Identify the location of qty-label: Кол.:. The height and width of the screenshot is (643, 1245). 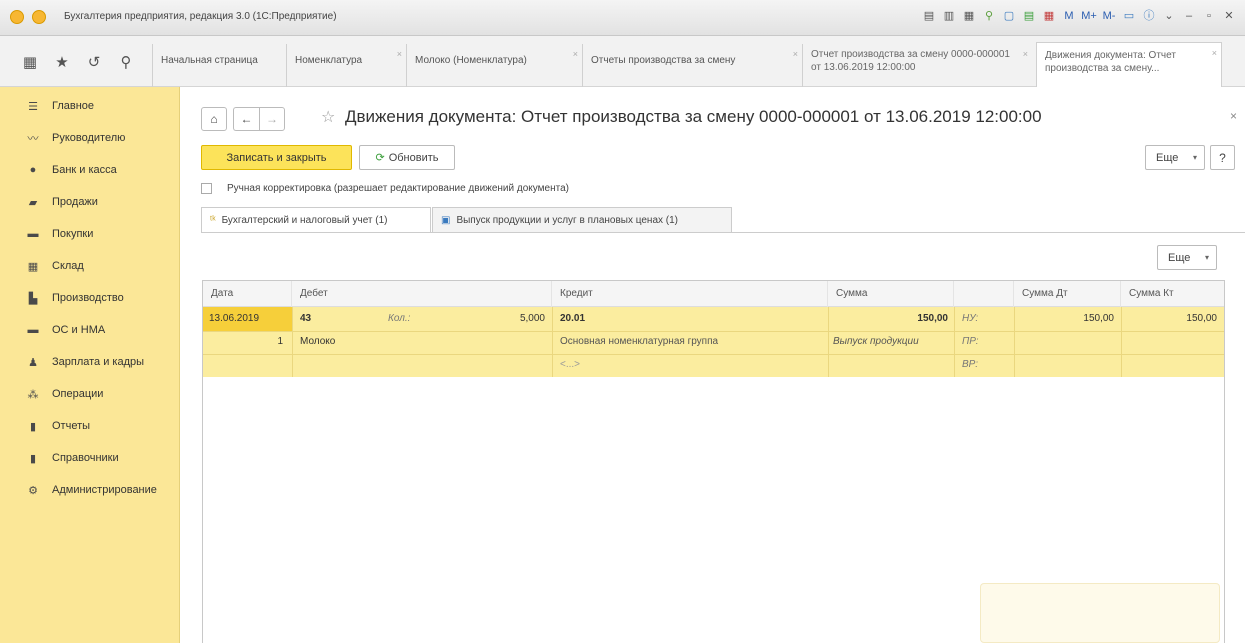
(399, 318).